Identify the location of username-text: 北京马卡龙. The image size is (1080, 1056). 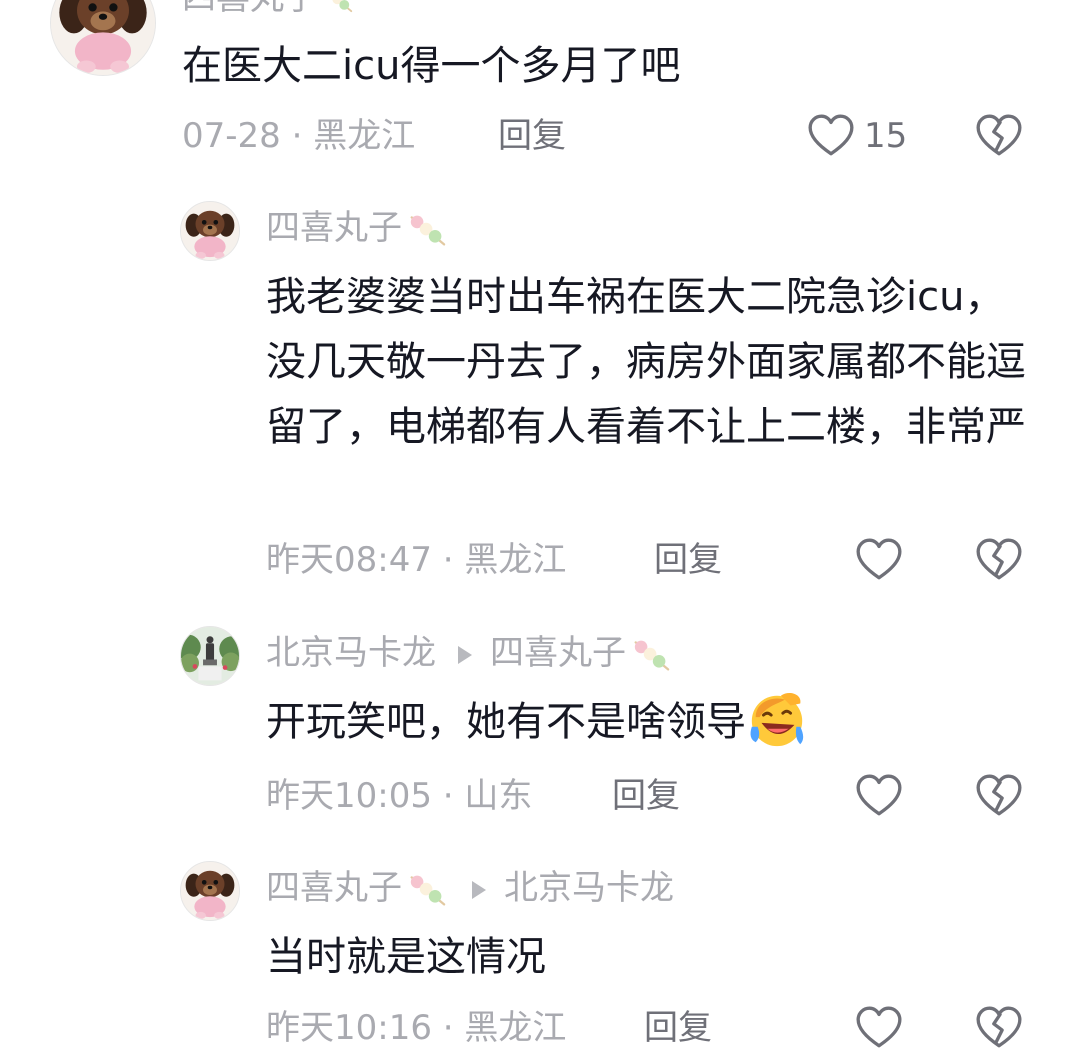
(351, 653).